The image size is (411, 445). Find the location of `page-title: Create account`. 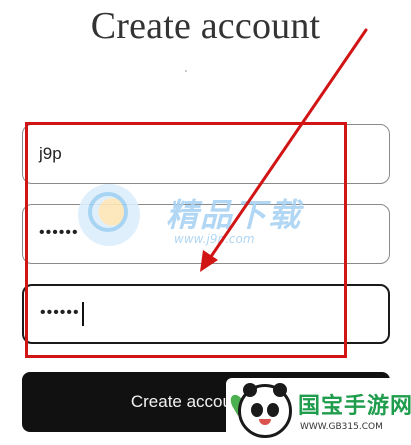

page-title: Create account is located at coordinates (205, 26).